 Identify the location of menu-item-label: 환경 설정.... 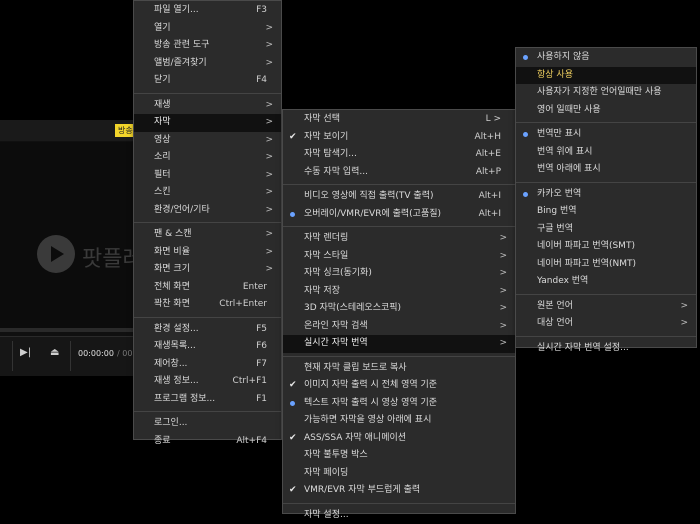
(176, 329).